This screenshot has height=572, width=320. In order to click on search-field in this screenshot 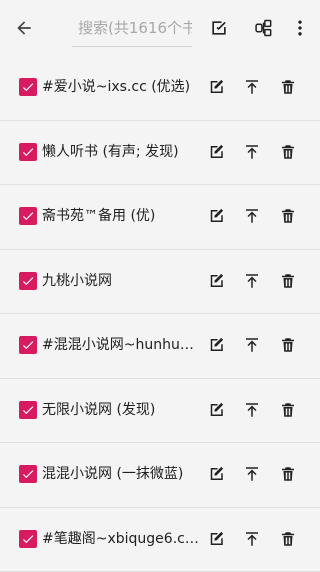, I will do `click(132, 29)`.